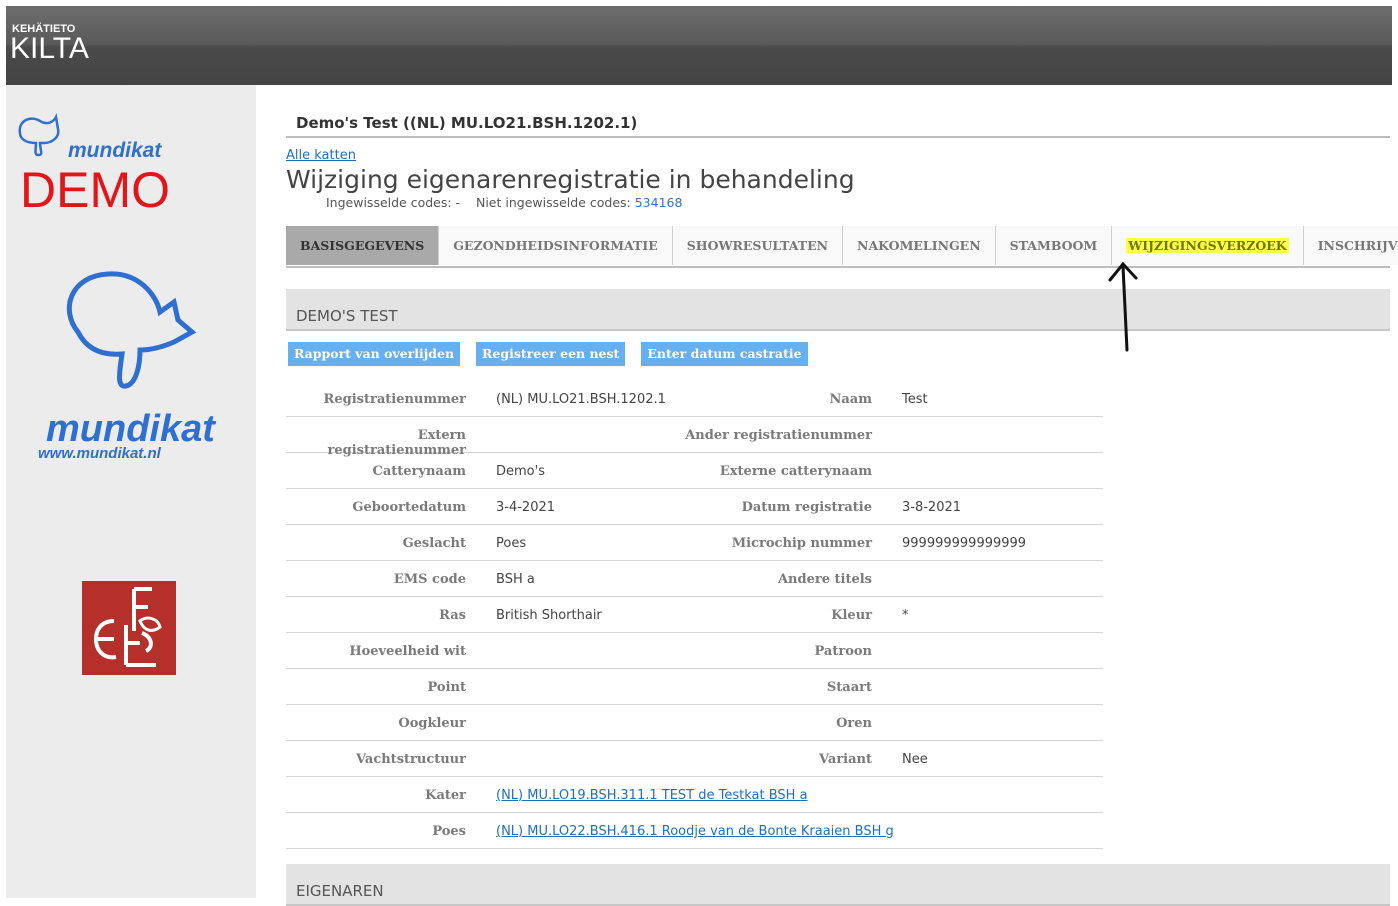 The image size is (1398, 906). Describe the element at coordinates (932, 507) in the screenshot. I see `detail-value: 3-8-2021` at that location.